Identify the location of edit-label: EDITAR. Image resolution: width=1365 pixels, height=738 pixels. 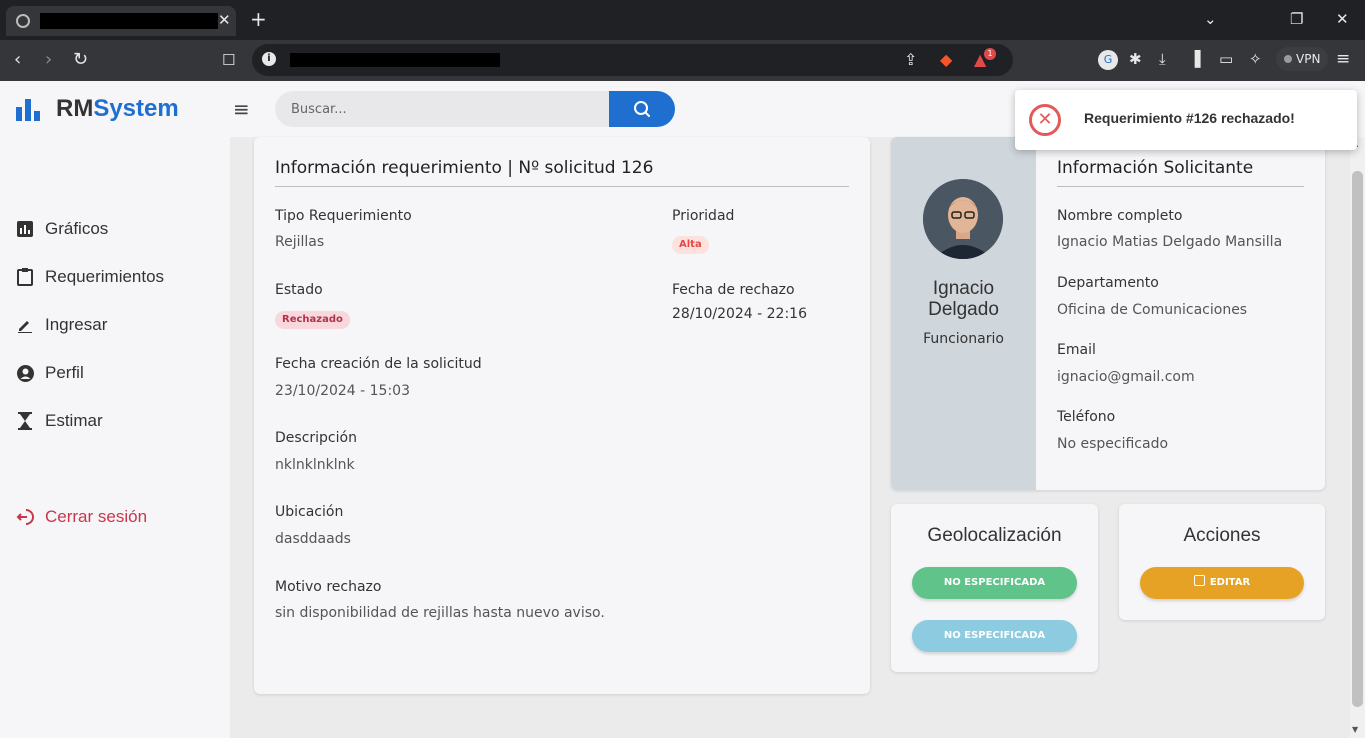
(1230, 582).